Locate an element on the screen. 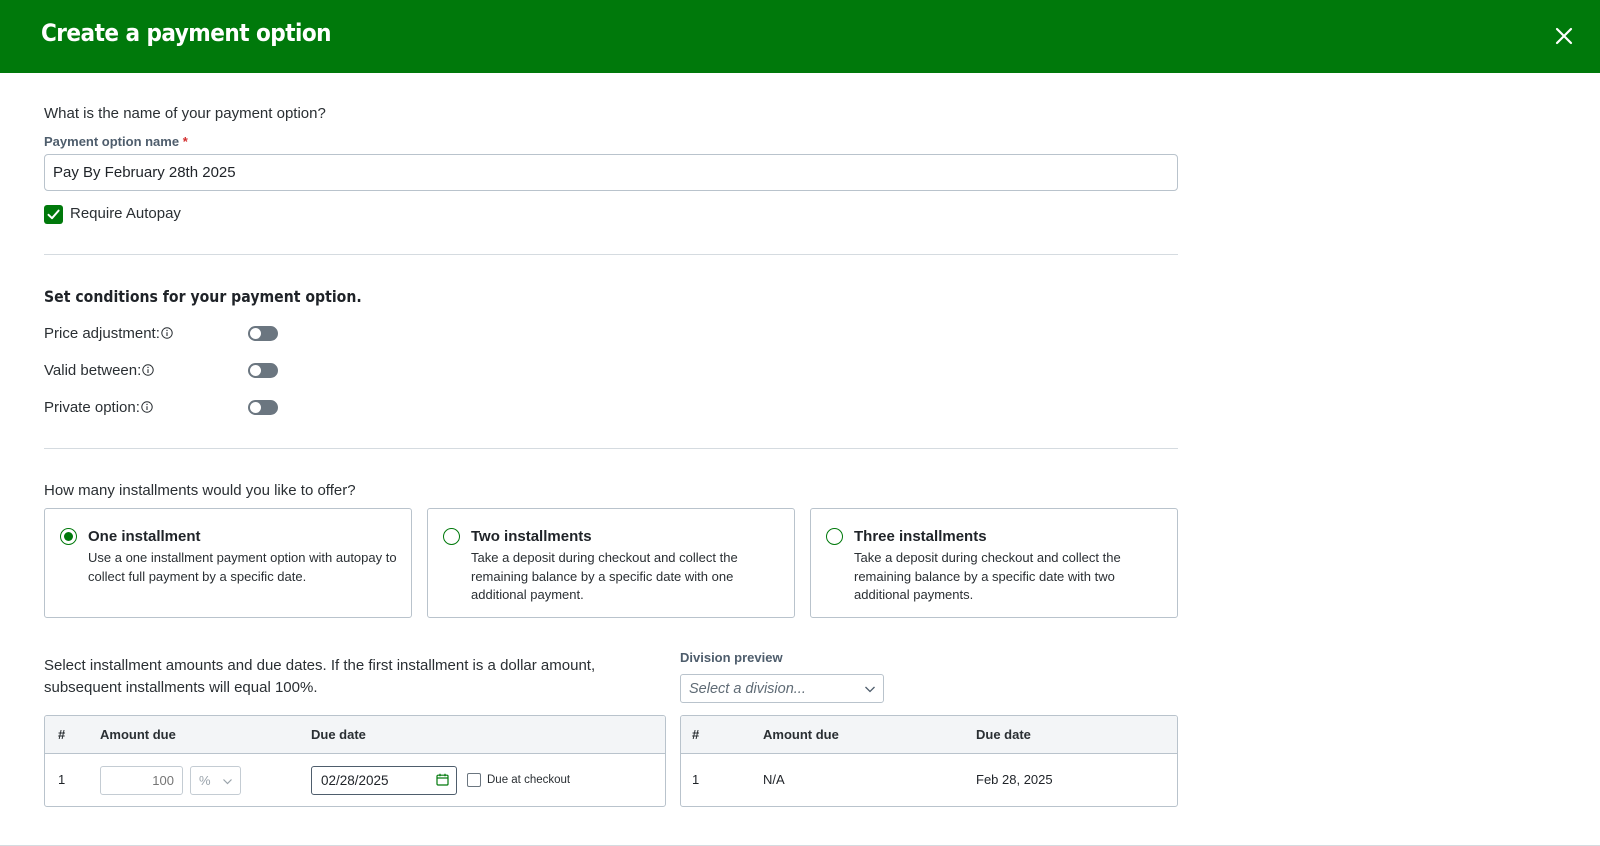 The height and width of the screenshot is (846, 1600). require-autopay-checkbox is located at coordinates (53, 214).